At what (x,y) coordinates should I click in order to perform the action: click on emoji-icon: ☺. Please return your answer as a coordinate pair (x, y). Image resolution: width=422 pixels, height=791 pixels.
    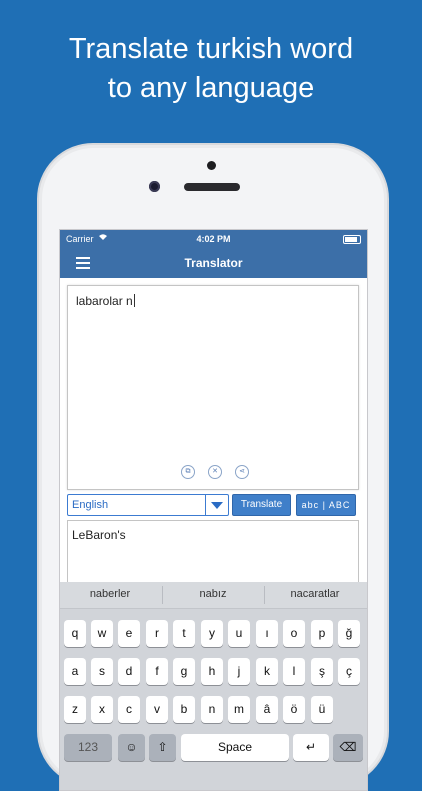
    Looking at the image, I should click on (131, 747).